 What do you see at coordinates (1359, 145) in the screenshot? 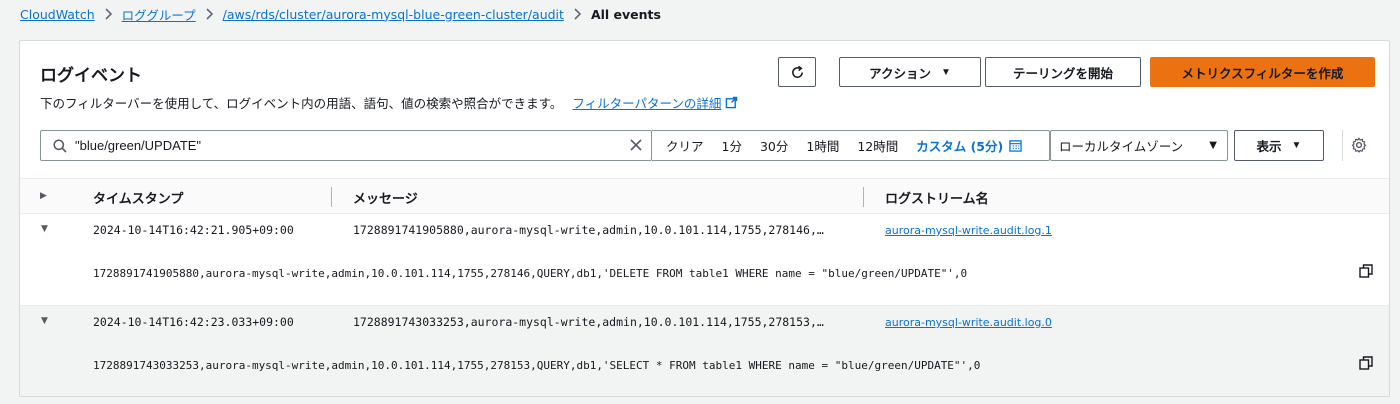
I see `gear-icon` at bounding box center [1359, 145].